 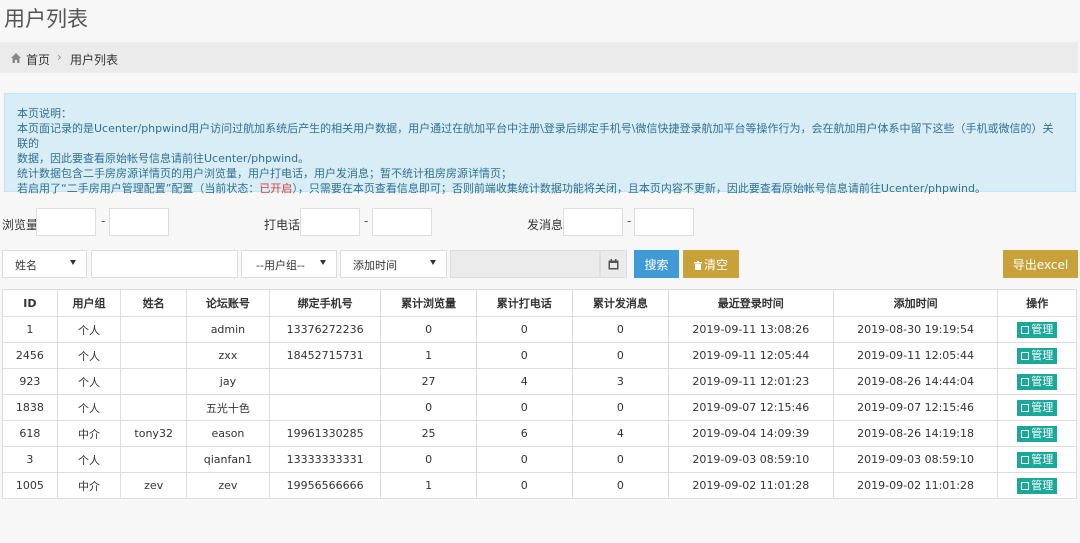 What do you see at coordinates (330, 222) in the screenshot?
I see `calls-min-input` at bounding box center [330, 222].